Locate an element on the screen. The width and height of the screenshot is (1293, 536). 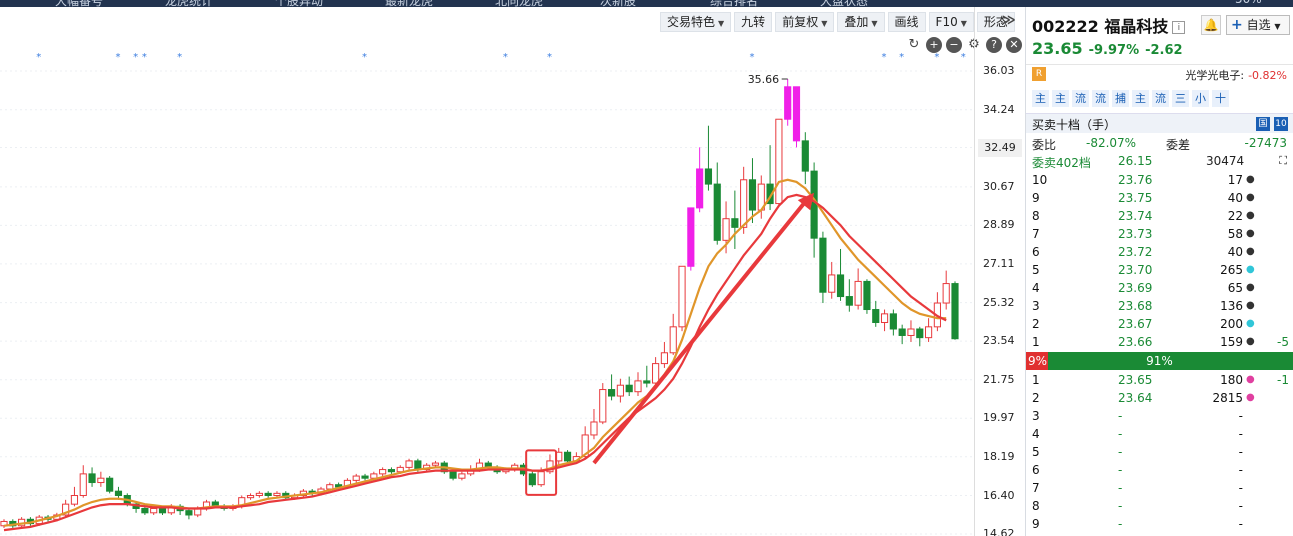
indicator-tag: 捕 is located at coordinates (1120, 98).